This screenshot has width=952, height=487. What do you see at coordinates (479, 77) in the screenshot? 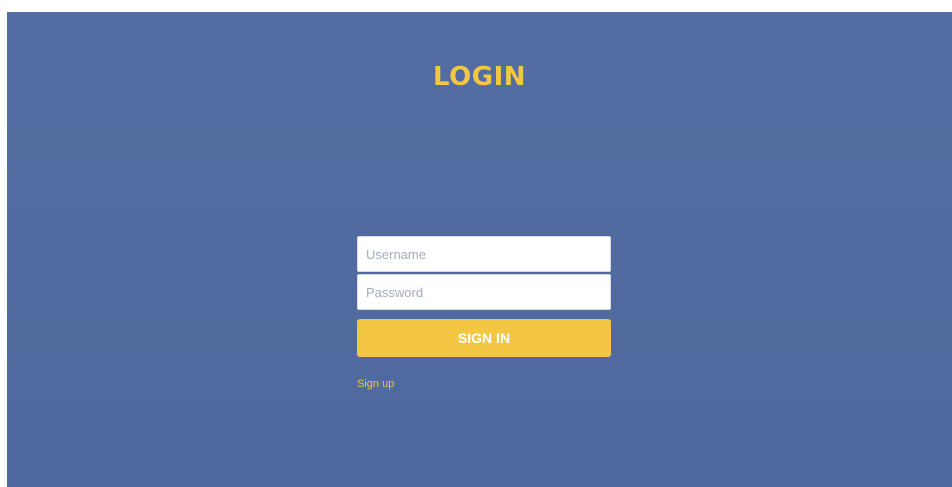
I see `page-title: LOGIN` at bounding box center [479, 77].